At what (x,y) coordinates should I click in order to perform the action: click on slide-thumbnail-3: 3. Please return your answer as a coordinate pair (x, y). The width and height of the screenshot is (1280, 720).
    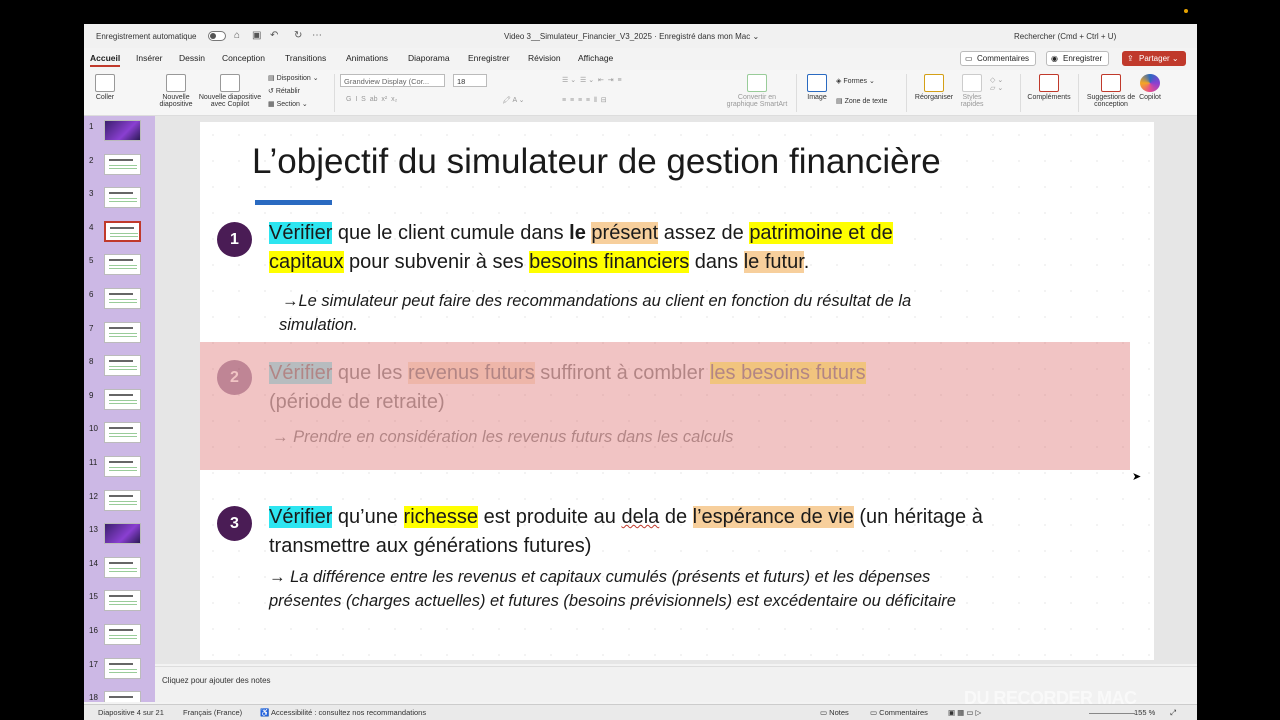
    Looking at the image, I should click on (119, 202).